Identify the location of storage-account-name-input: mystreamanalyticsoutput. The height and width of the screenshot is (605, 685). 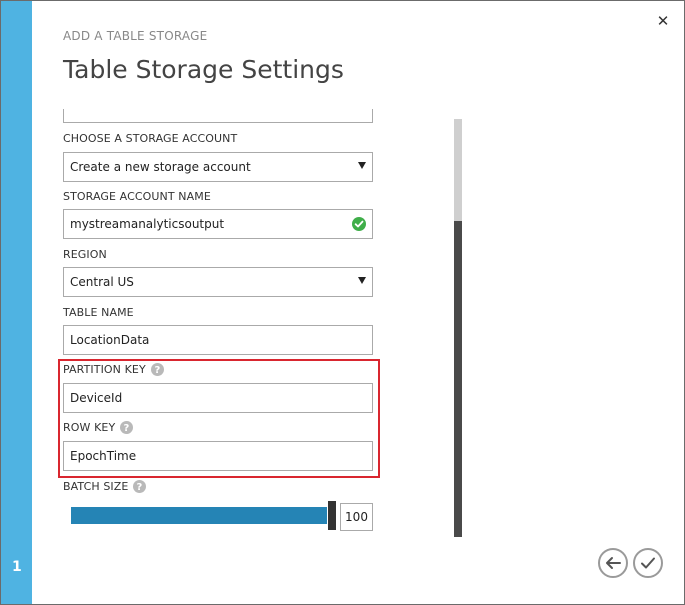
(218, 224).